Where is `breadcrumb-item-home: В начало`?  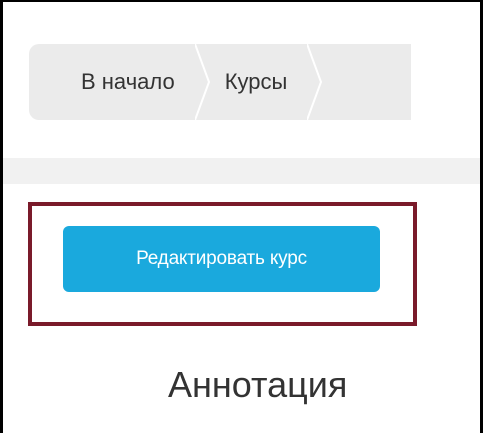
breadcrumb-item-home: В начало is located at coordinates (119, 82).